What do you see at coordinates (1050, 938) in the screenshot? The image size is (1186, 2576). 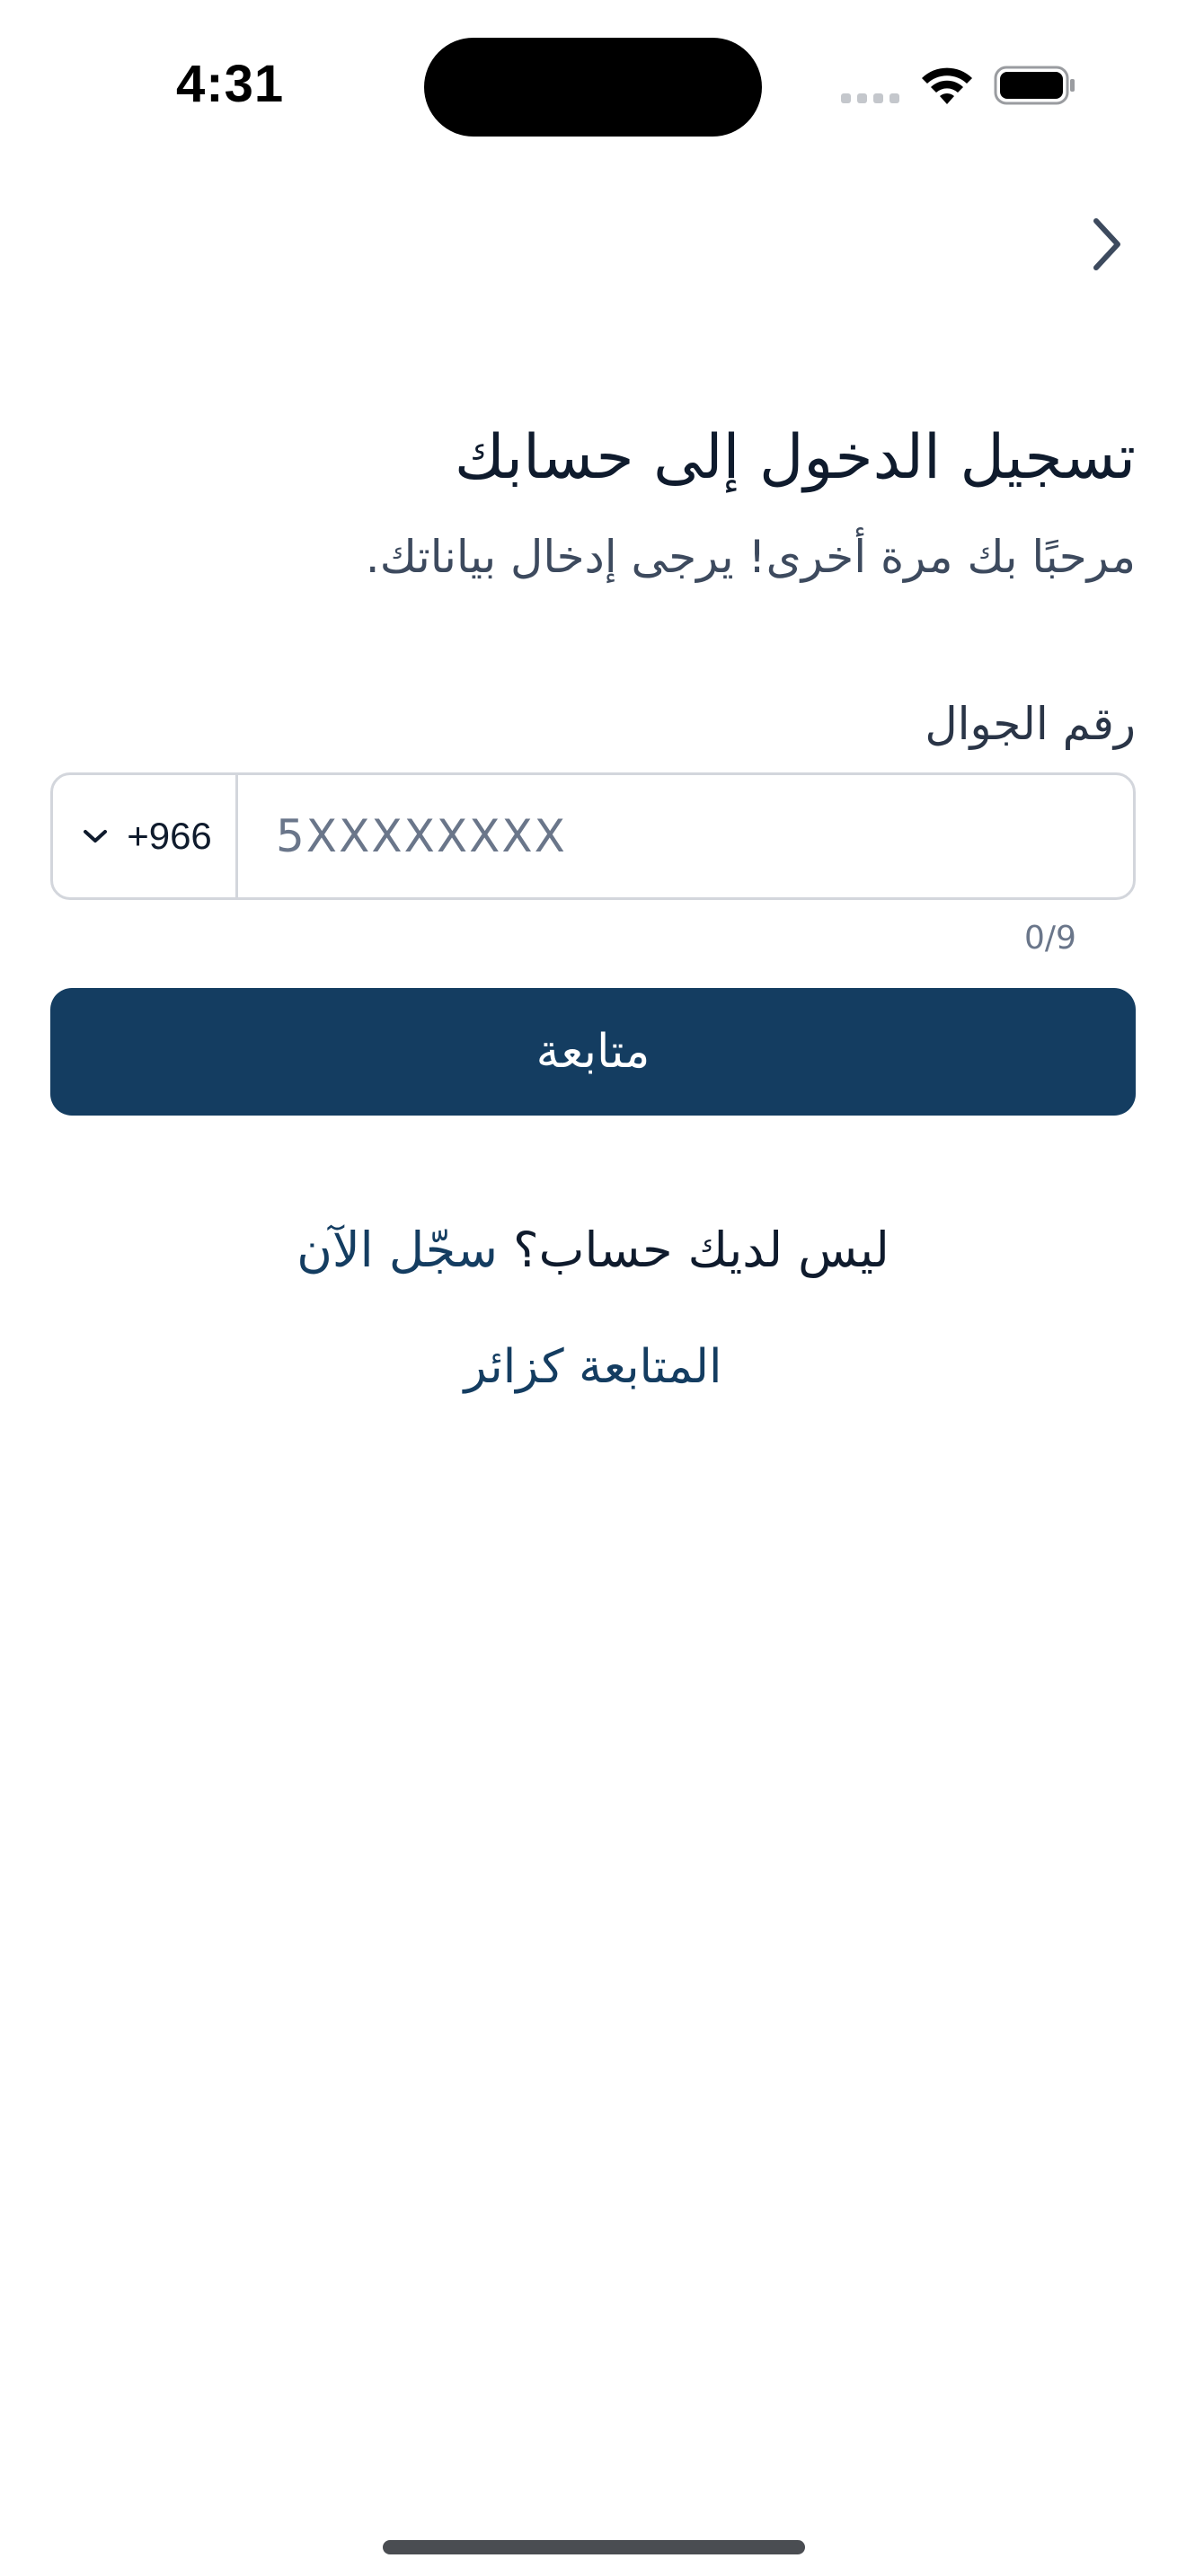 I see `char-counter: 0/9` at bounding box center [1050, 938].